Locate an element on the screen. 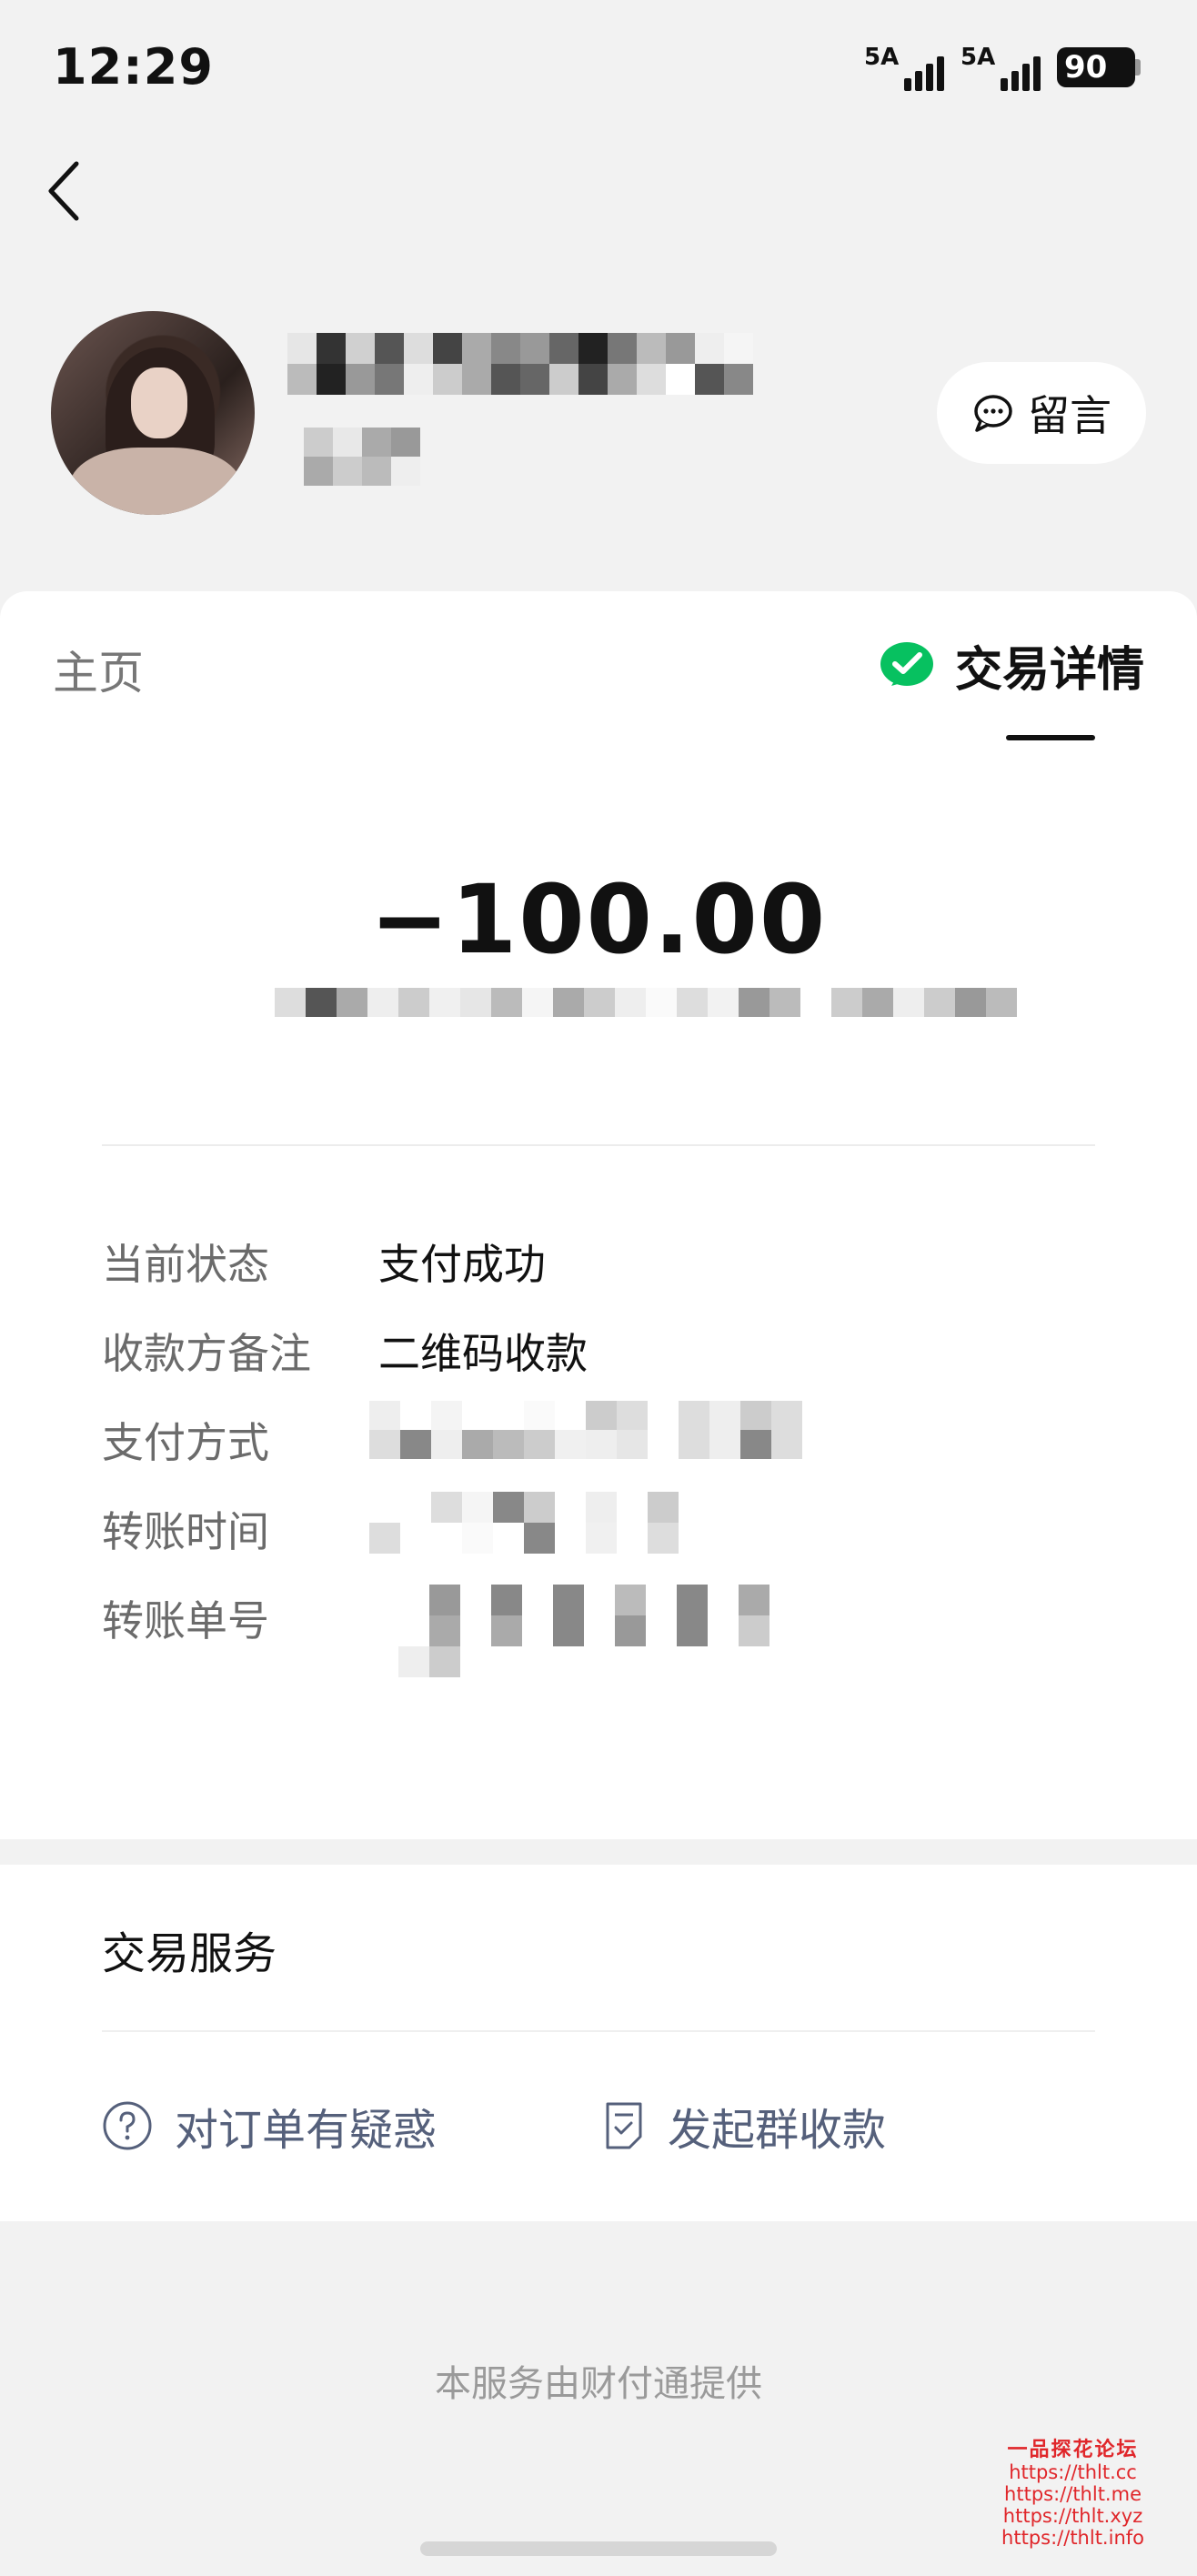  status-value: 支付成功 is located at coordinates (462, 1264).